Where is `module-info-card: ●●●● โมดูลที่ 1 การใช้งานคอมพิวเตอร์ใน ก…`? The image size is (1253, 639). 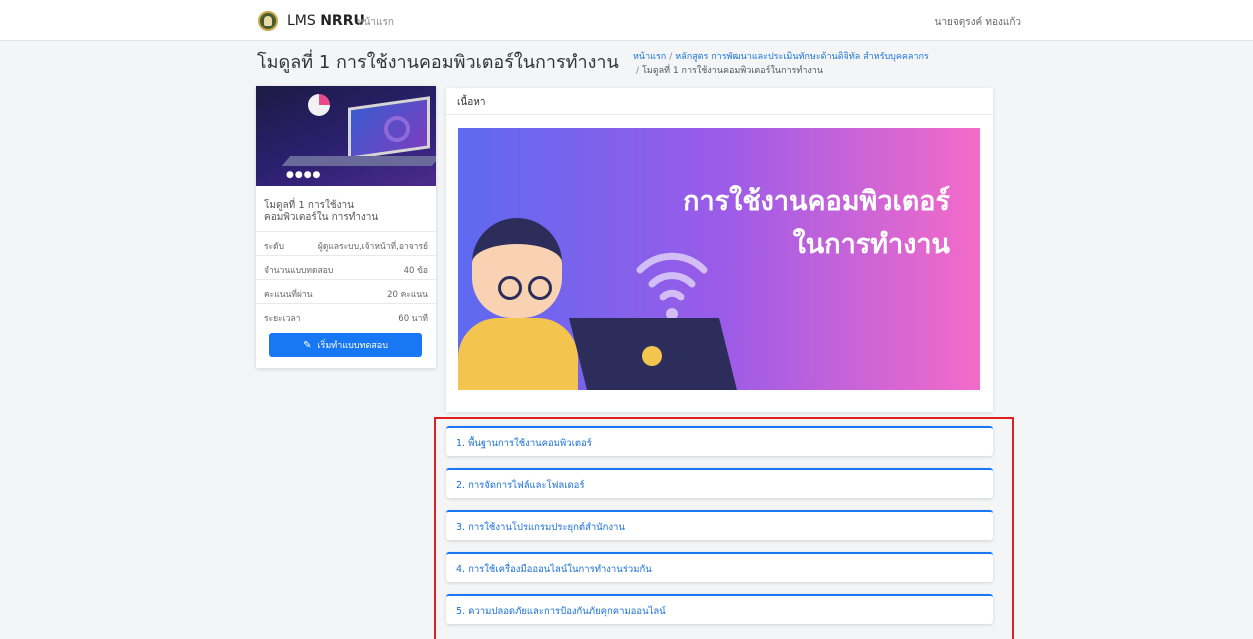
module-info-card: ●●●● โมดูลที่ 1 การใช้งานคอมพิวเตอร์ใน ก… is located at coordinates (346, 227).